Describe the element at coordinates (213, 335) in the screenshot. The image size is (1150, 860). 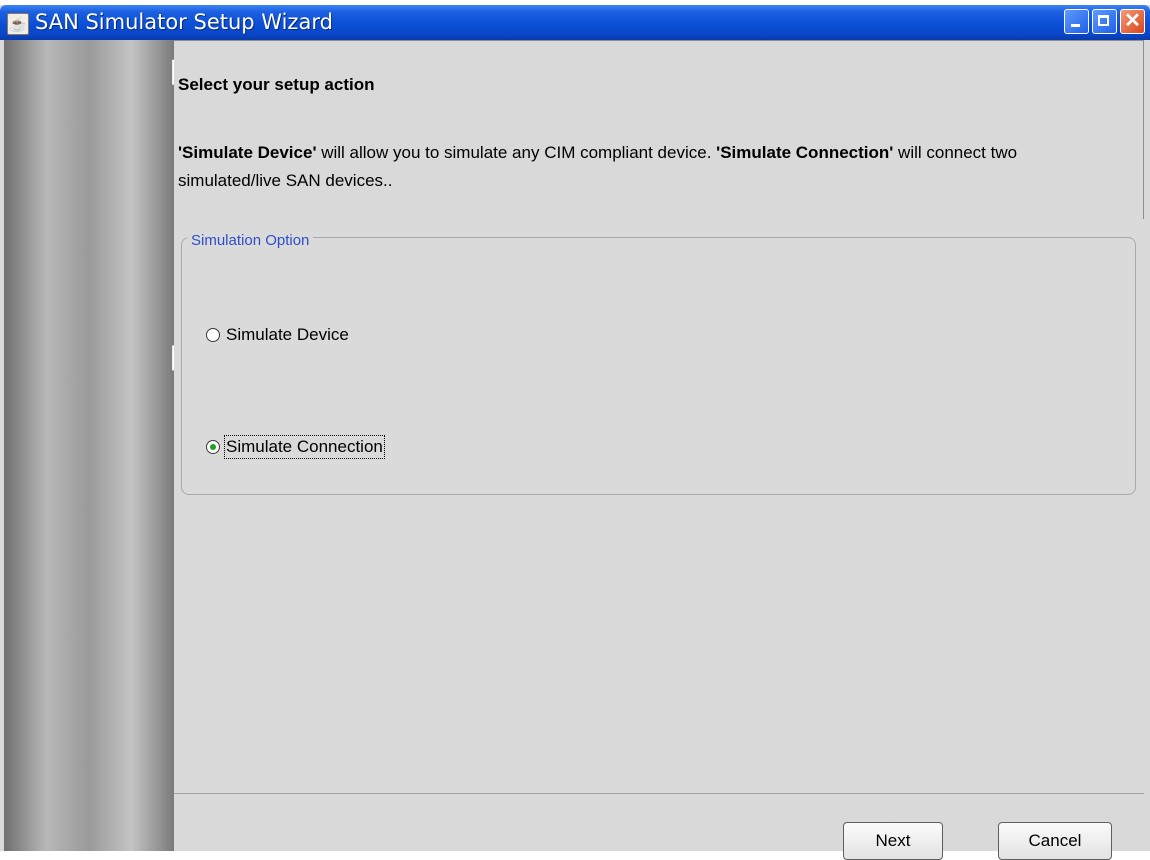
I see `radio-simulate-device` at that location.